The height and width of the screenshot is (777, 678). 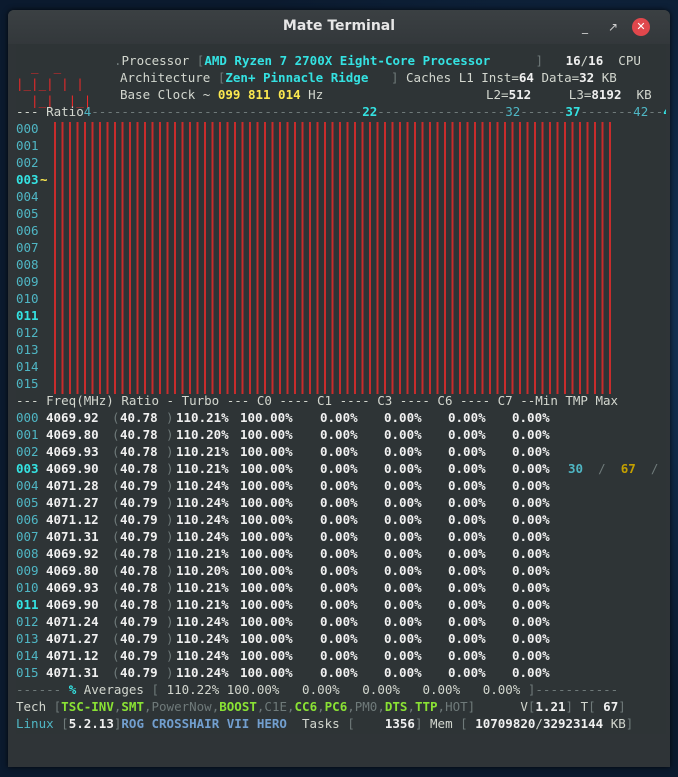 I want to click on bar-core-label: 003, so click(x=27, y=179).